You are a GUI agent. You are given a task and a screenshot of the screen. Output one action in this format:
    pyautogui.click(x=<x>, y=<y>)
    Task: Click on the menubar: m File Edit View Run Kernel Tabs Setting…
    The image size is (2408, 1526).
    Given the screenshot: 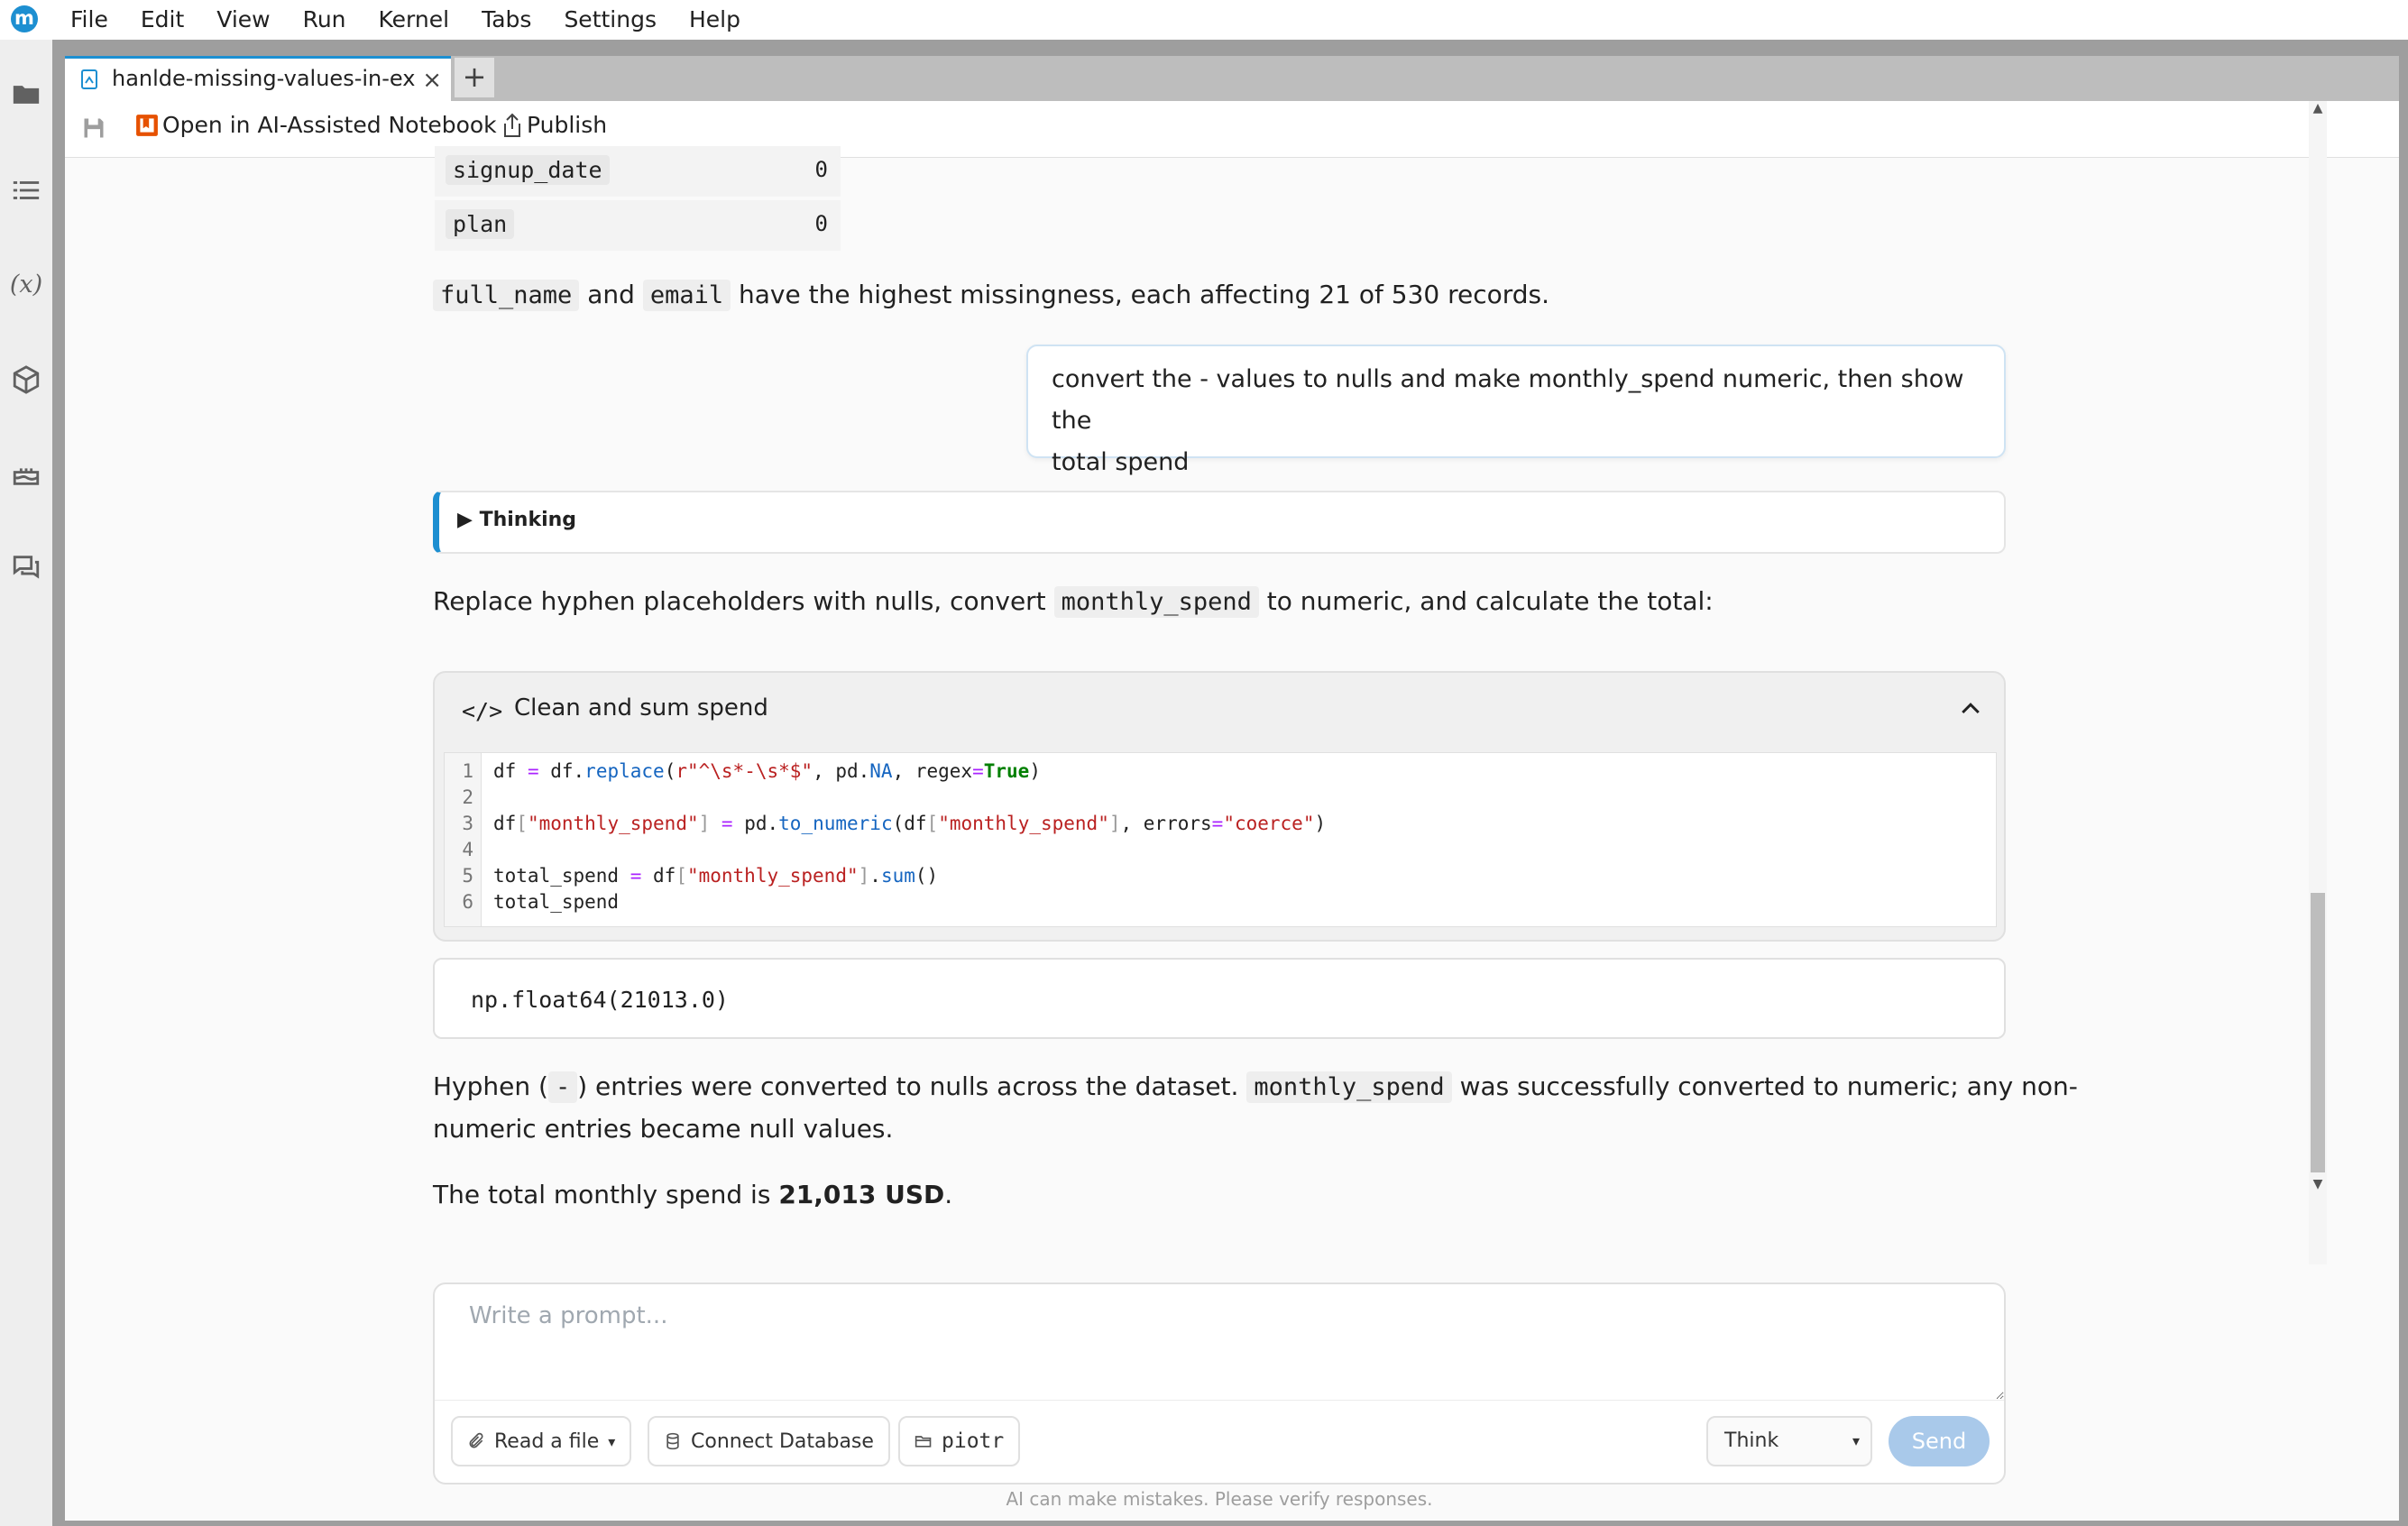 What is the action you would take?
    pyautogui.click(x=1204, y=20)
    